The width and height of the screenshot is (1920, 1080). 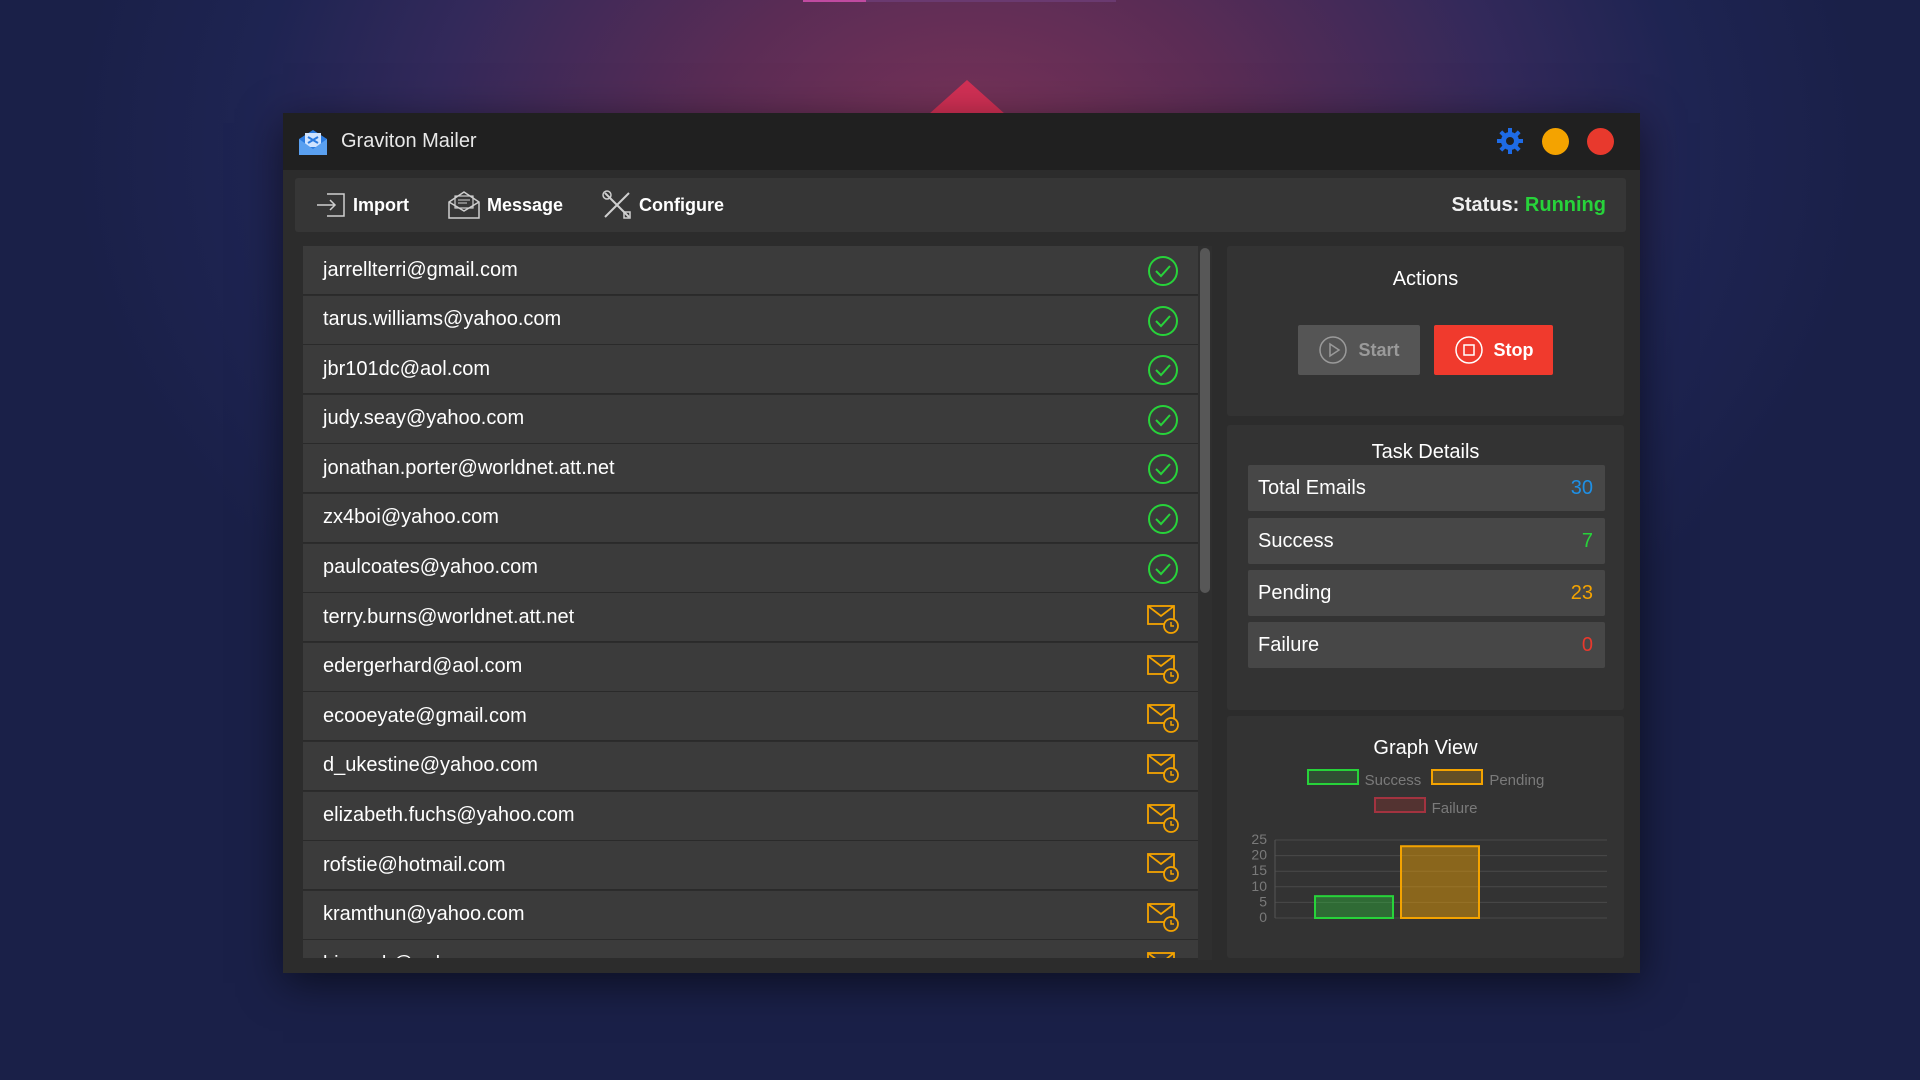 What do you see at coordinates (1587, 644) in the screenshot?
I see `task-value-failure: 0` at bounding box center [1587, 644].